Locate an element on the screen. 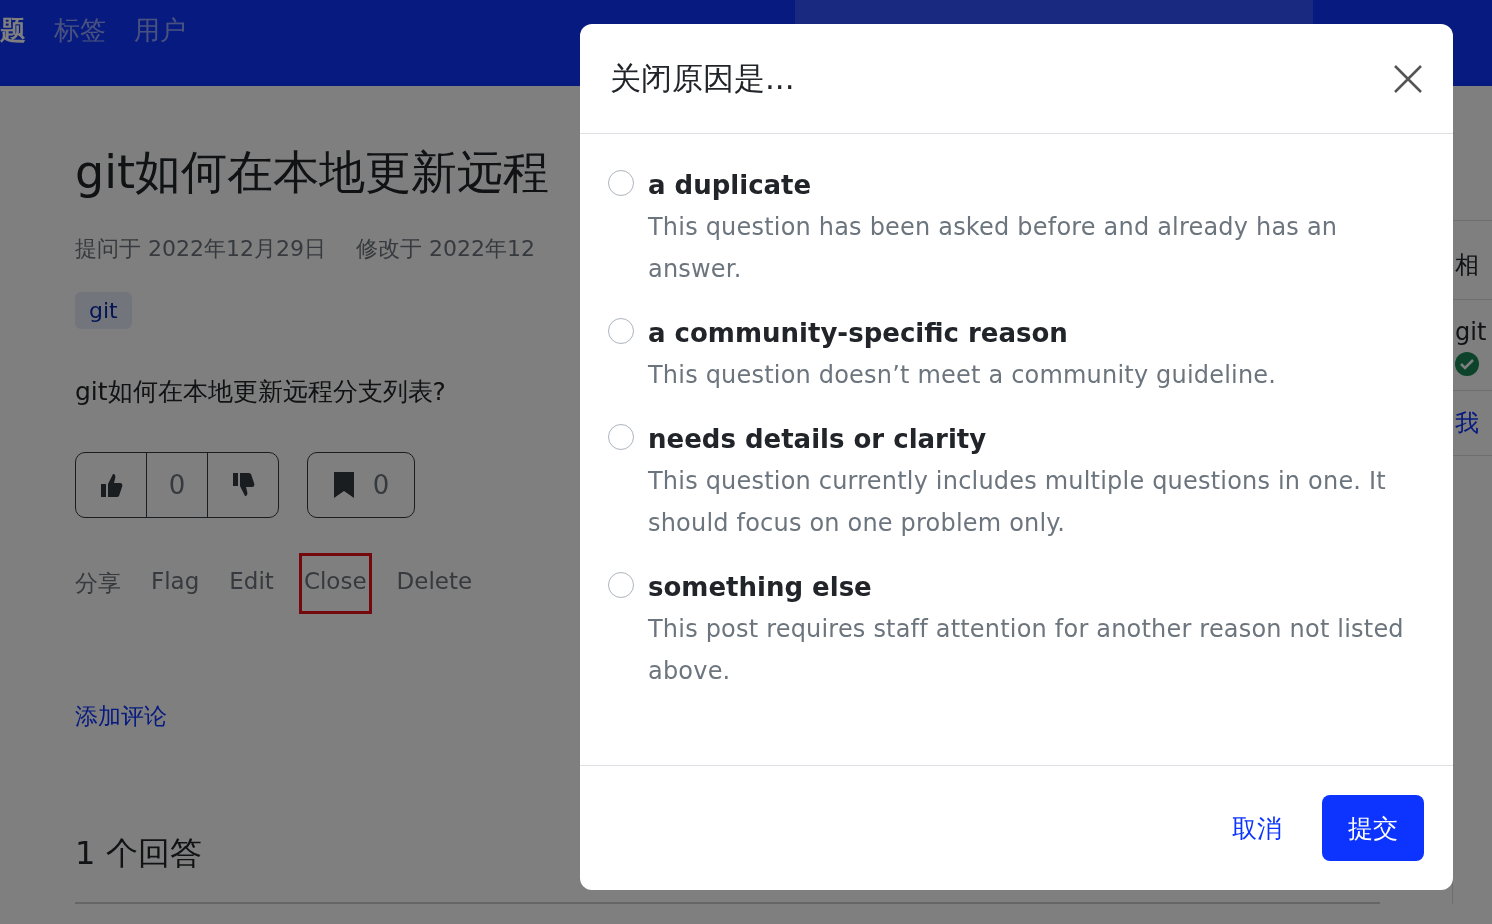 The width and height of the screenshot is (1492, 924). bookmark-icon is located at coordinates (343, 485).